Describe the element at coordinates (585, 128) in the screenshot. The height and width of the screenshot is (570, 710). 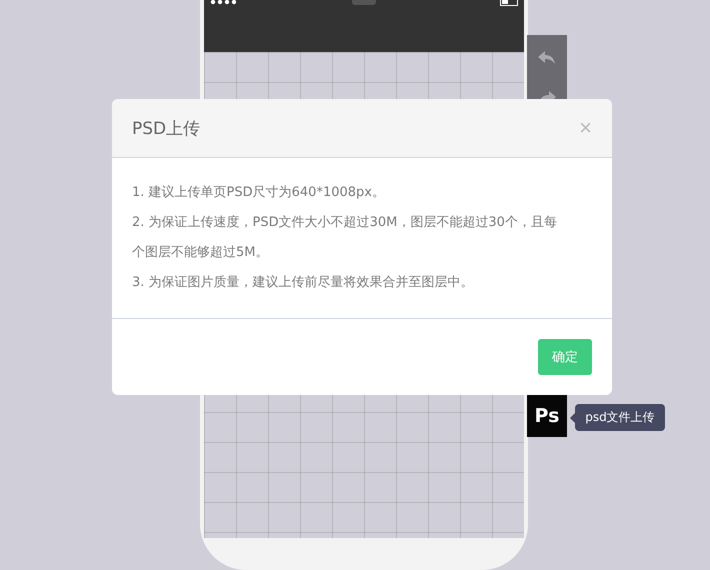
I see `close-button: ×` at that location.